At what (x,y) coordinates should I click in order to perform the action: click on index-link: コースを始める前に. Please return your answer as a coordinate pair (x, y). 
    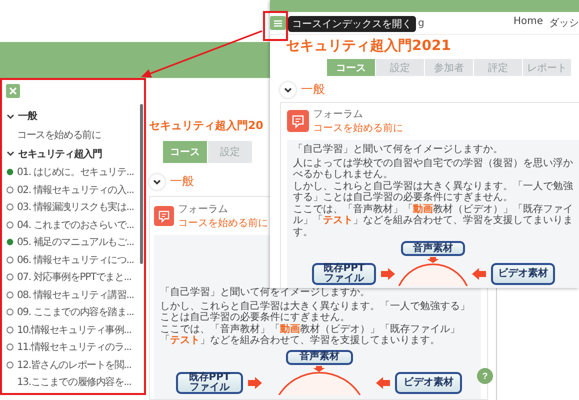
    Looking at the image, I should click on (59, 135).